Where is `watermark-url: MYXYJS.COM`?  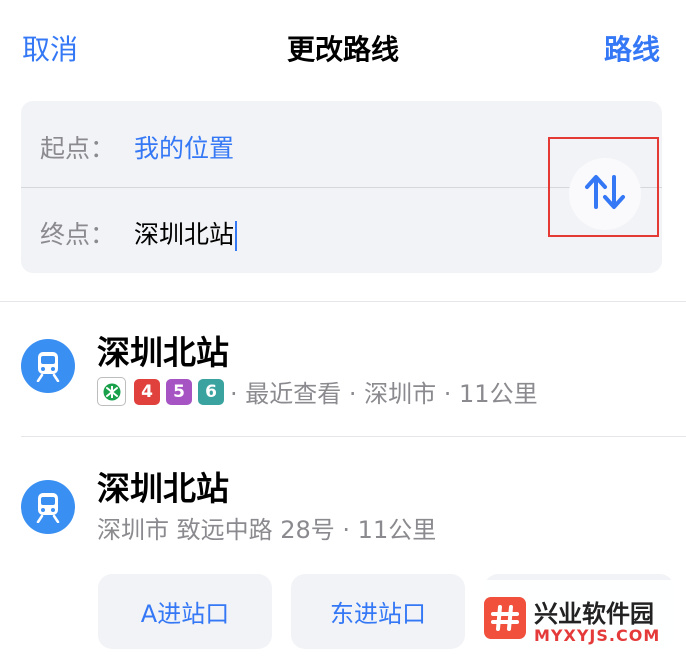
watermark-url: MYXYJS.COM is located at coordinates (597, 635).